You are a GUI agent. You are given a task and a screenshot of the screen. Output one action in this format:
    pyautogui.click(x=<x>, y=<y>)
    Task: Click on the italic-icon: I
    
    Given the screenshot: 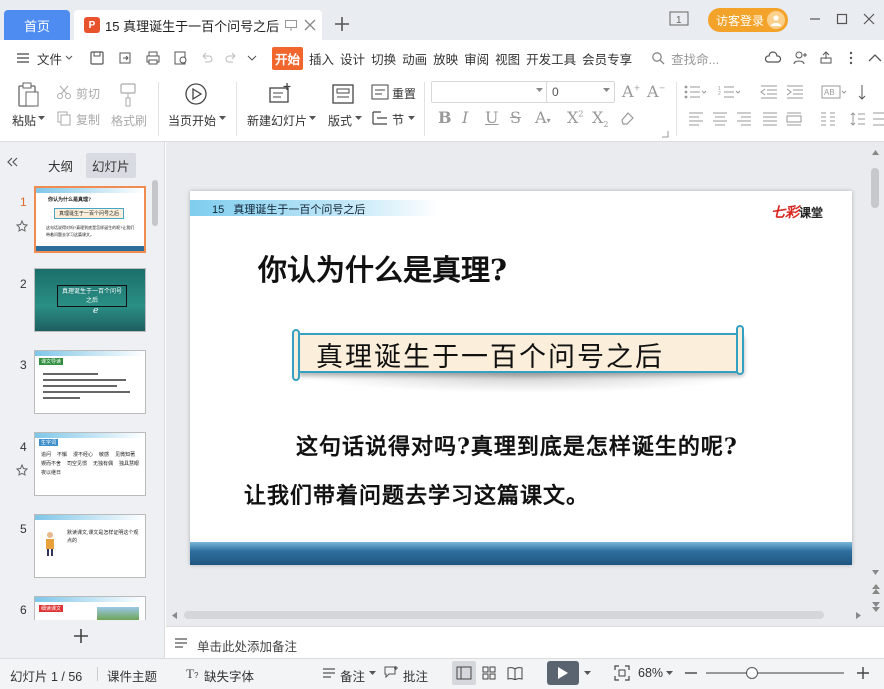 What is the action you would take?
    pyautogui.click(x=465, y=117)
    